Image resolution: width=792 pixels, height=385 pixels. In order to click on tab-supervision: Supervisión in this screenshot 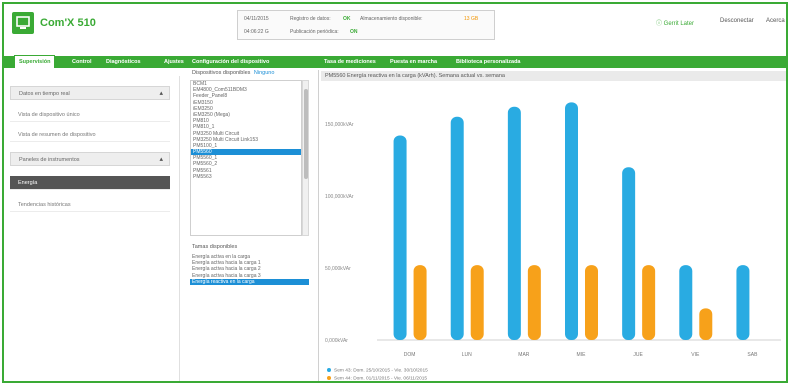, I will do `click(35, 61)`.